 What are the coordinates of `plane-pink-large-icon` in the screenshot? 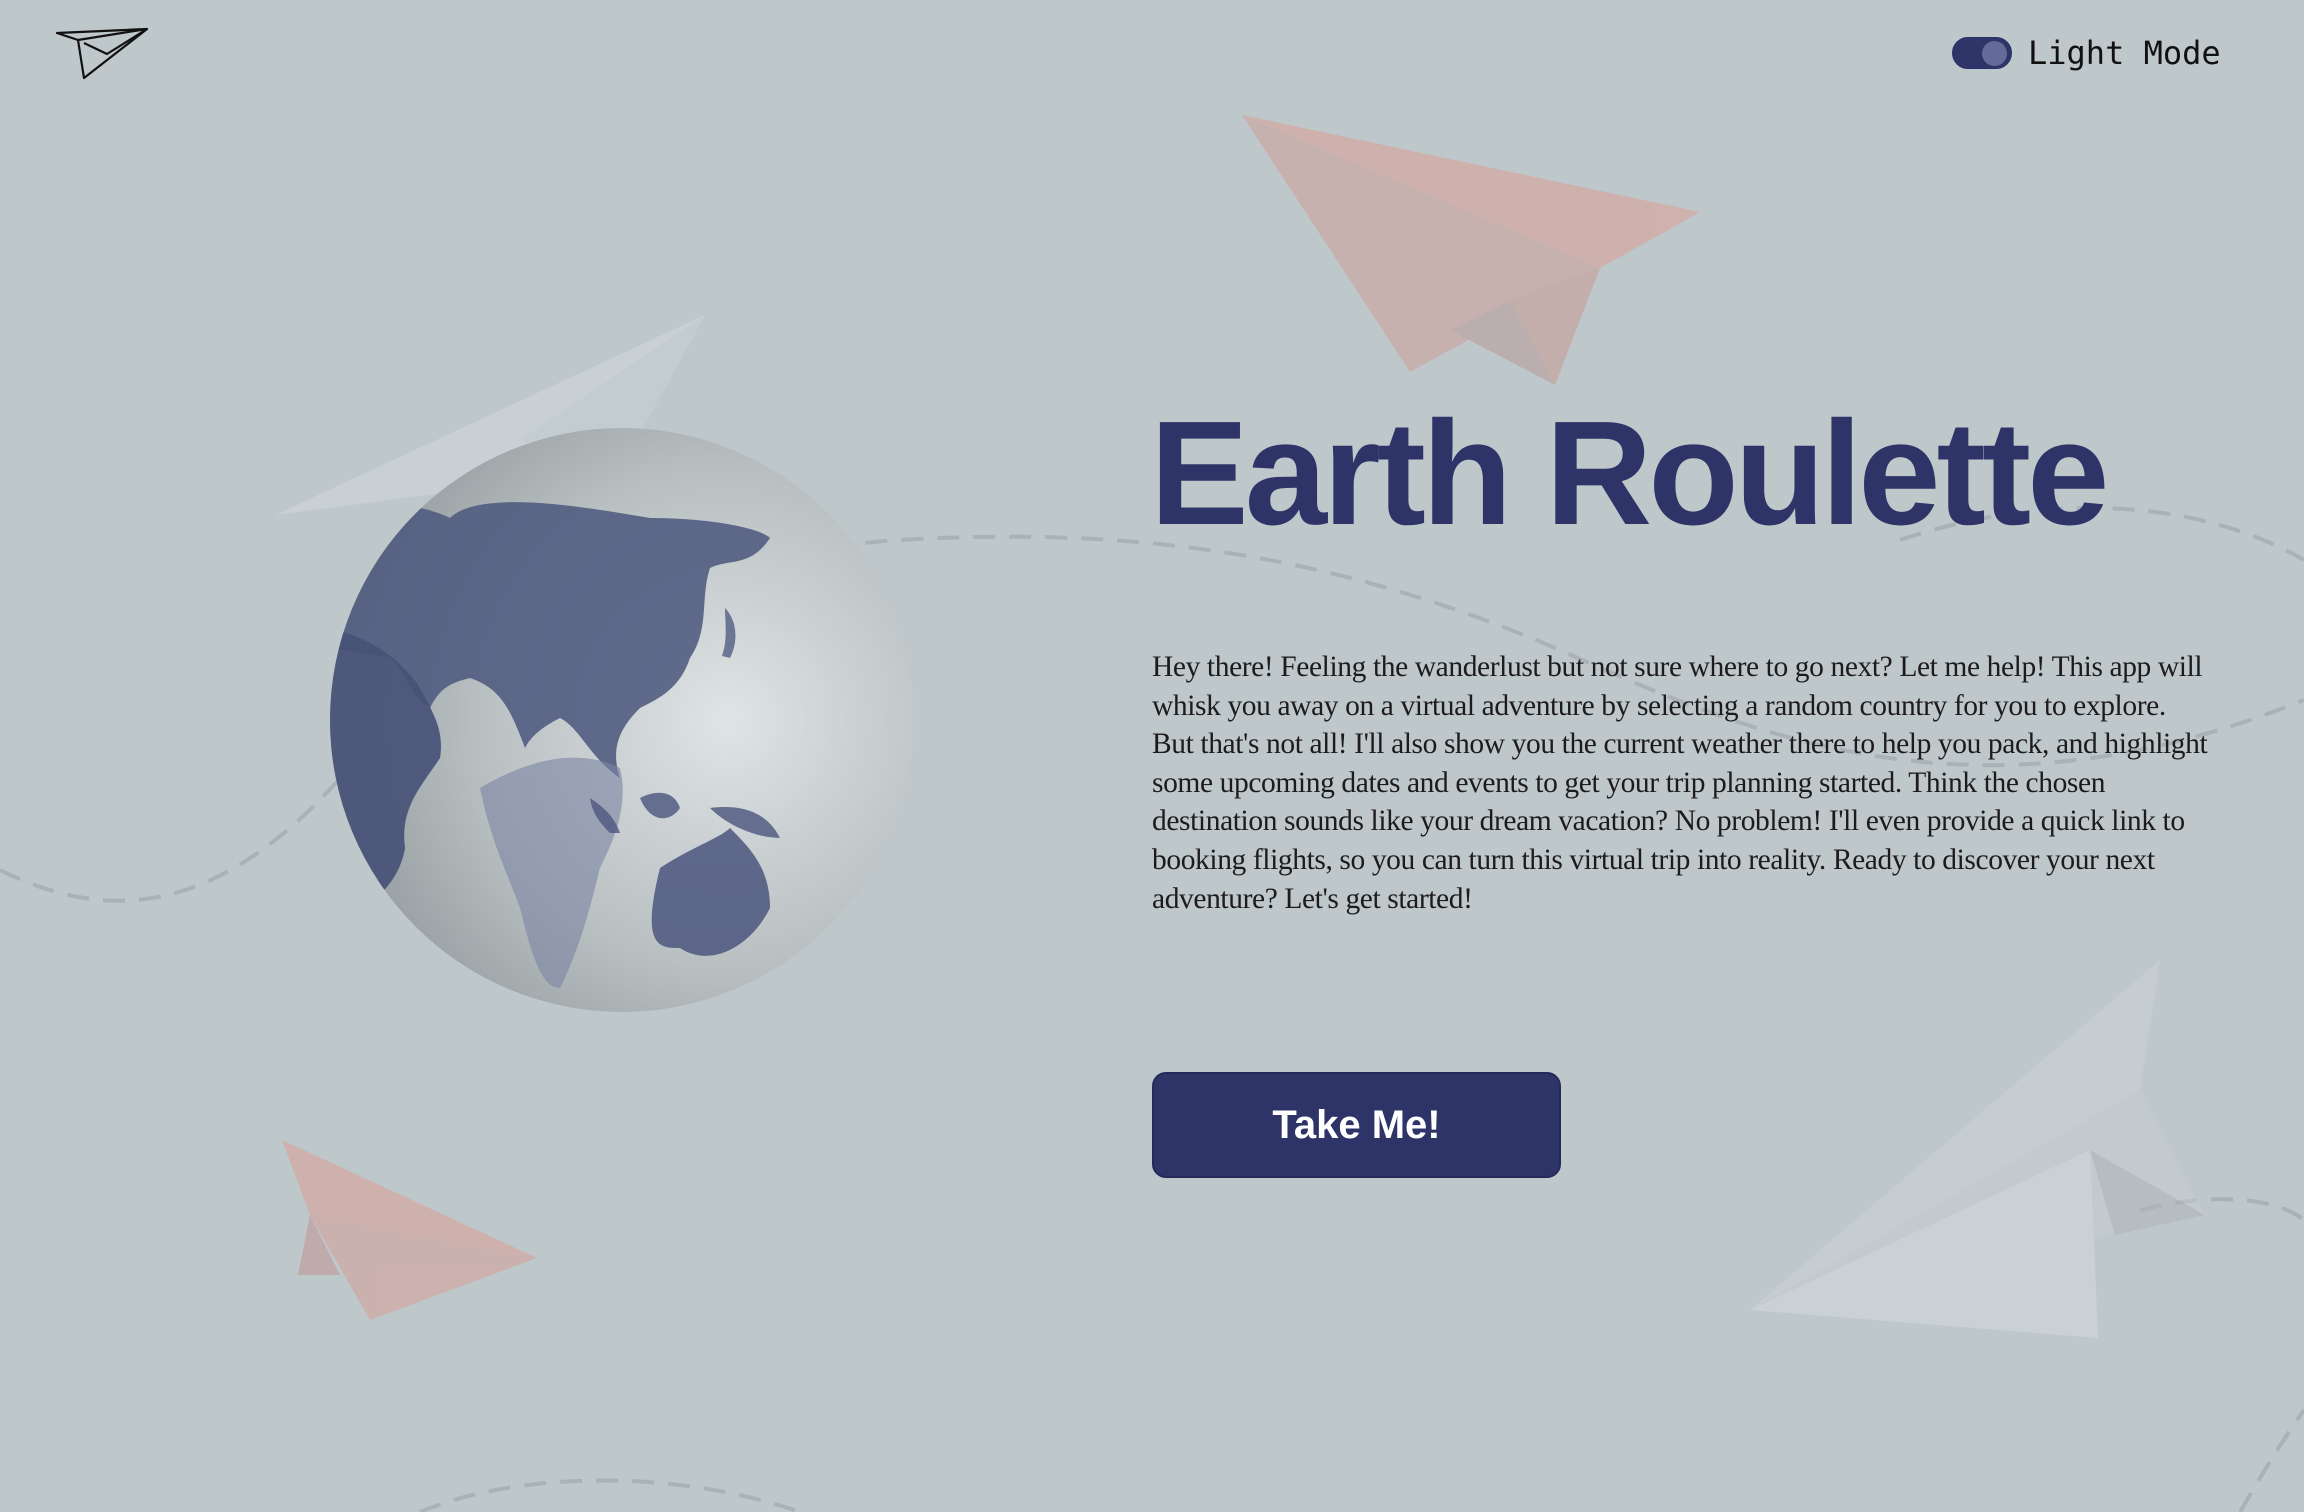 It's located at (1471, 250).